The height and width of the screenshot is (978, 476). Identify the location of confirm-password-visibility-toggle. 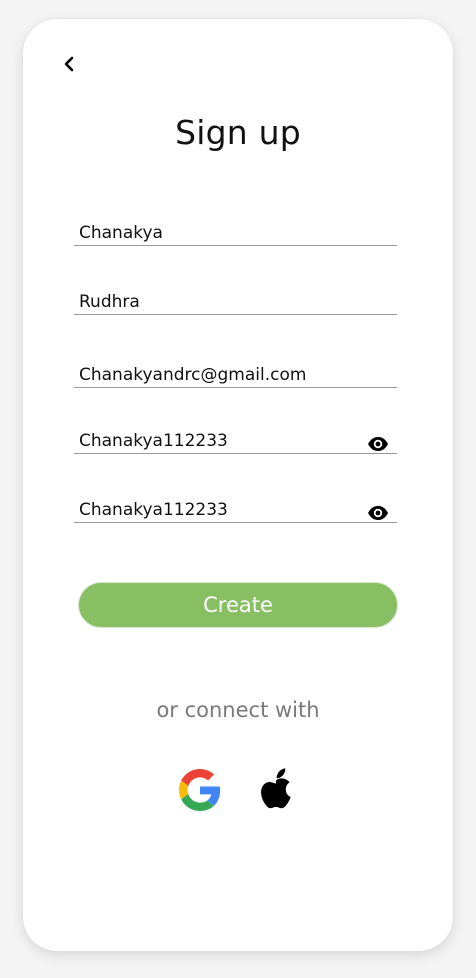
(378, 513).